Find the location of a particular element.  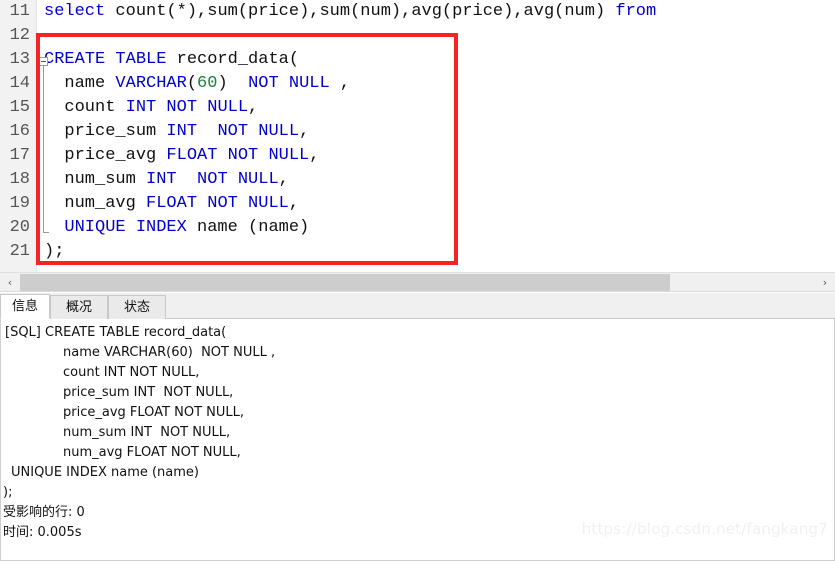

line-number: 17 is located at coordinates (19, 155).